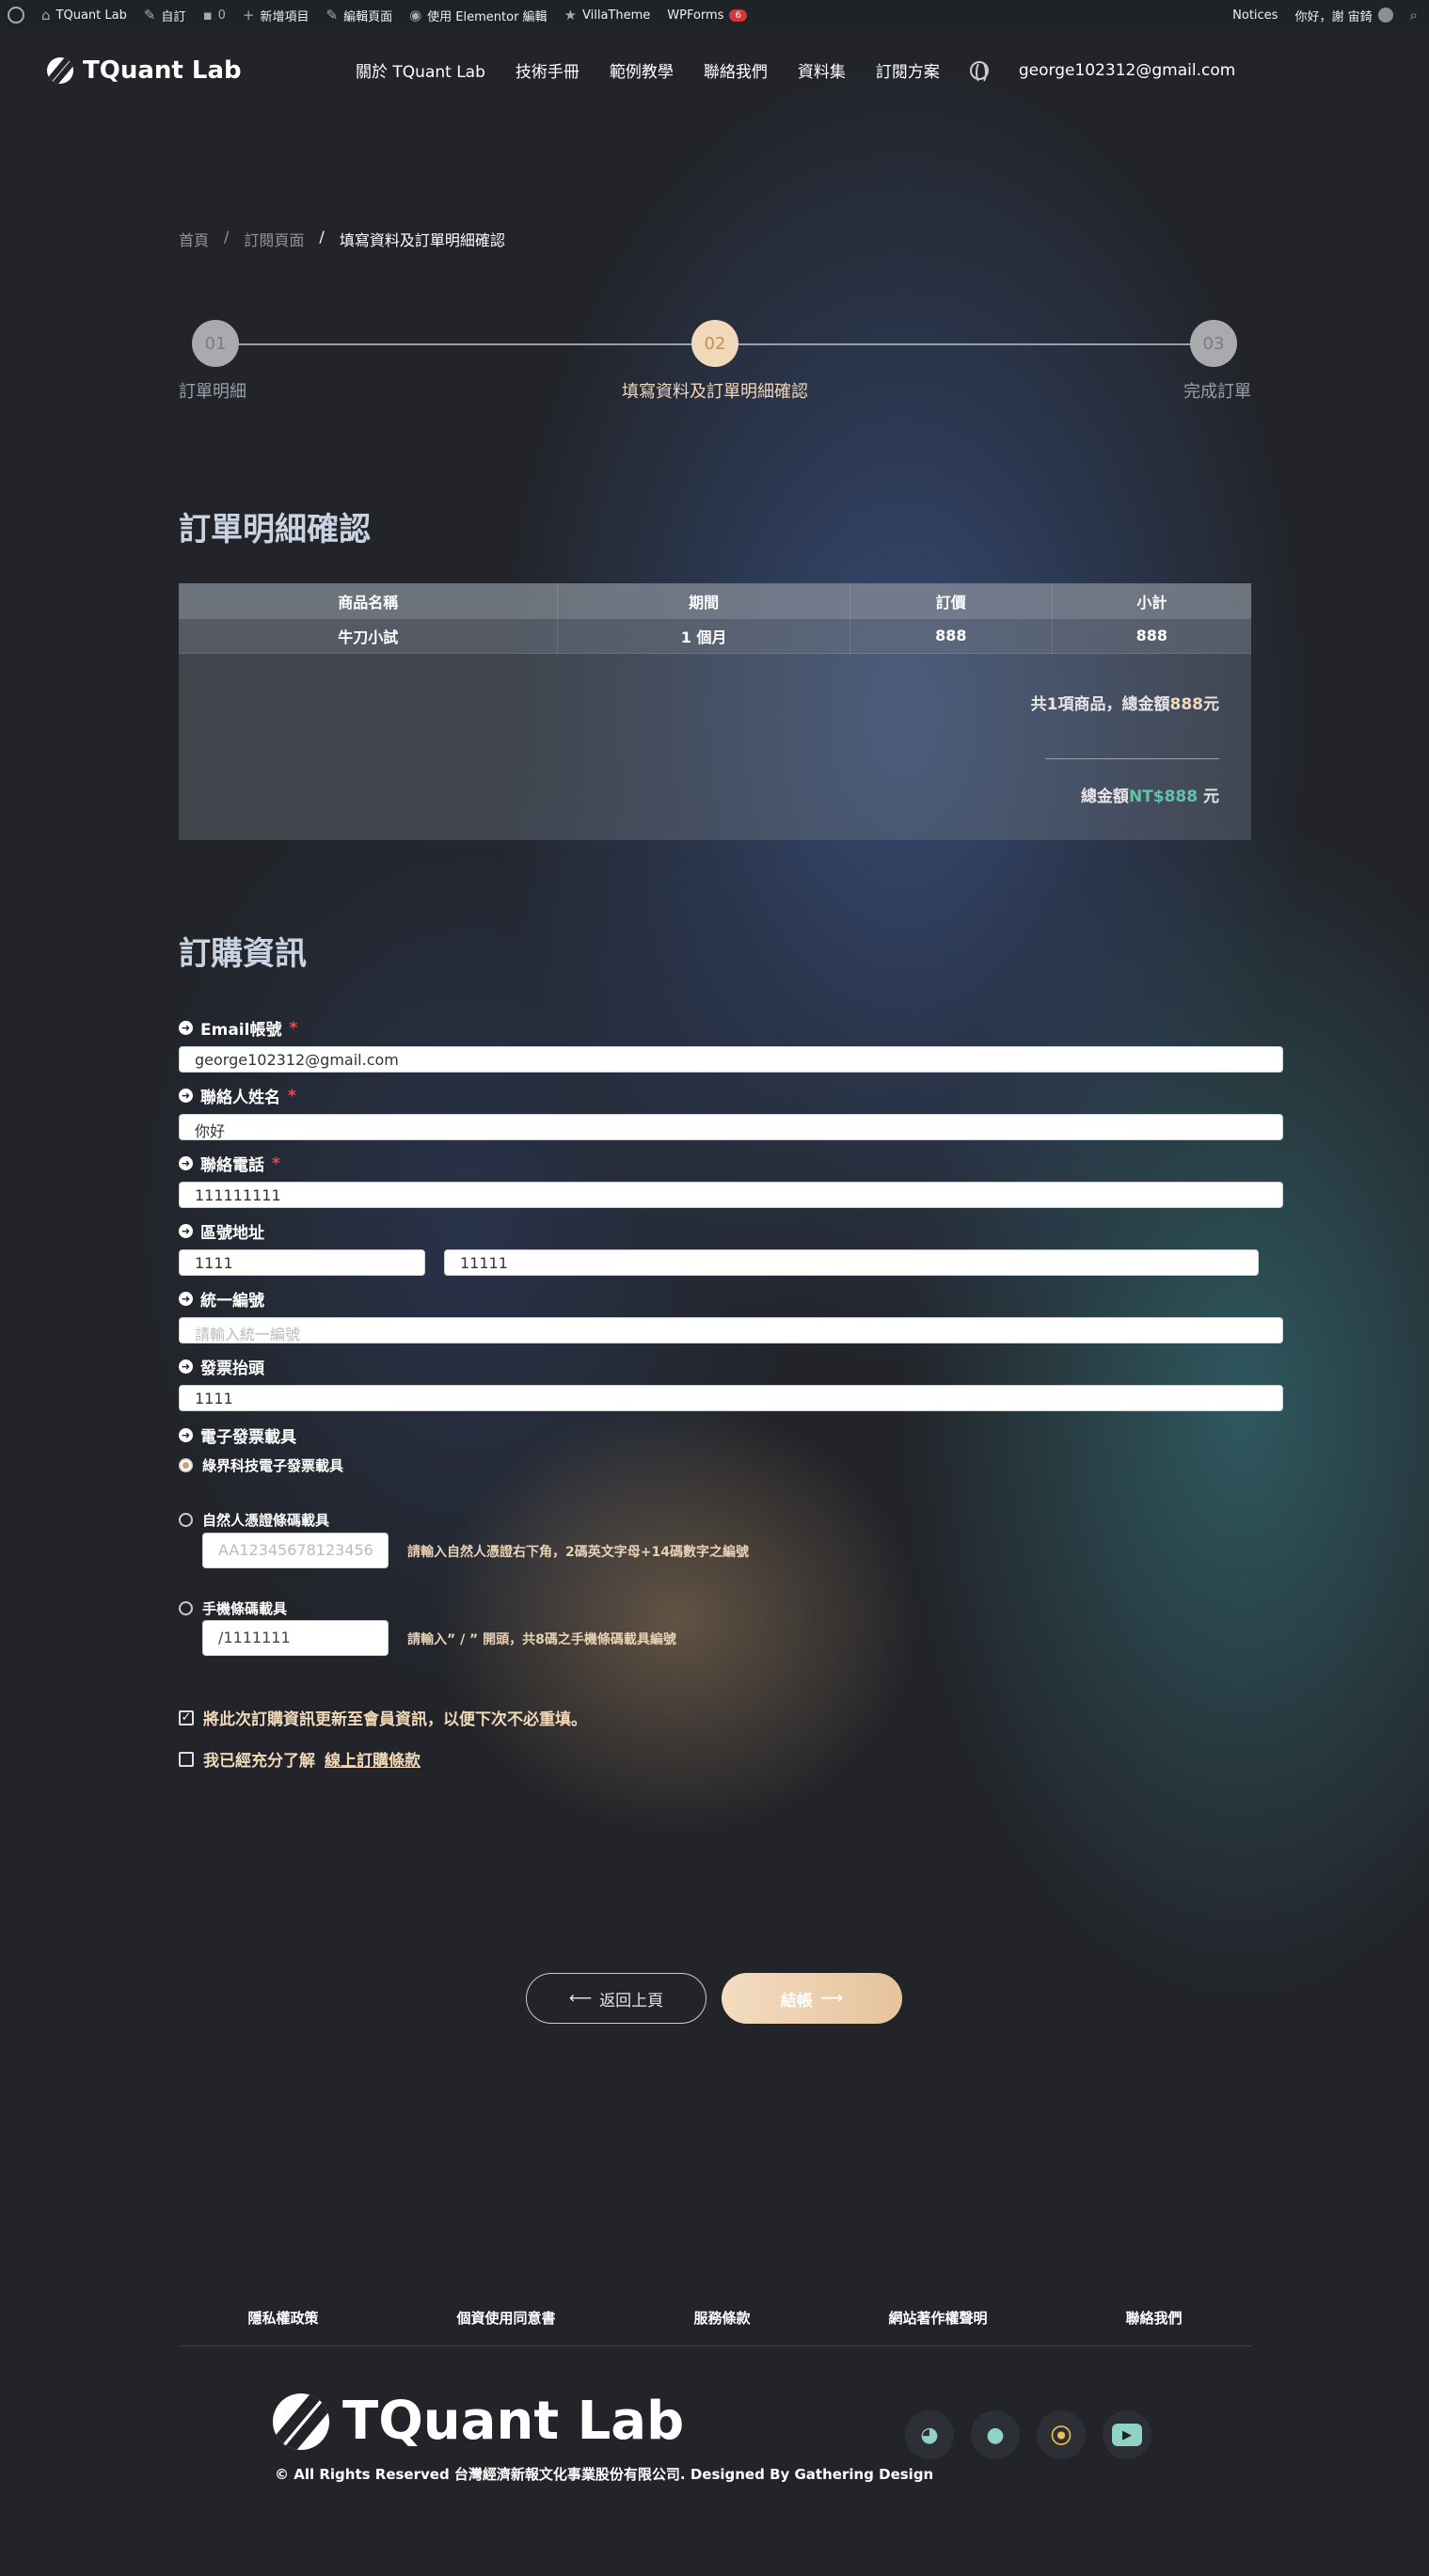 The image size is (1429, 2576). What do you see at coordinates (541, 1640) in the screenshot?
I see `mobile-barcode-hint: 請輸入” / ” 開頭，共8碼之手機條碼載具編號` at bounding box center [541, 1640].